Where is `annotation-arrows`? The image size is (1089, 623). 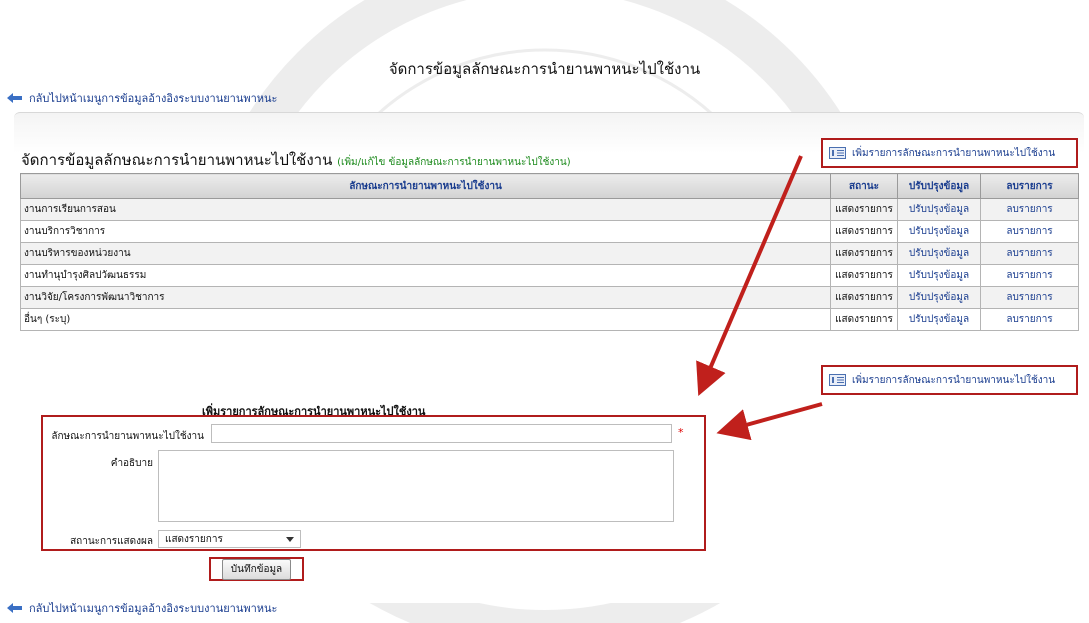 annotation-arrows is located at coordinates (759, 298).